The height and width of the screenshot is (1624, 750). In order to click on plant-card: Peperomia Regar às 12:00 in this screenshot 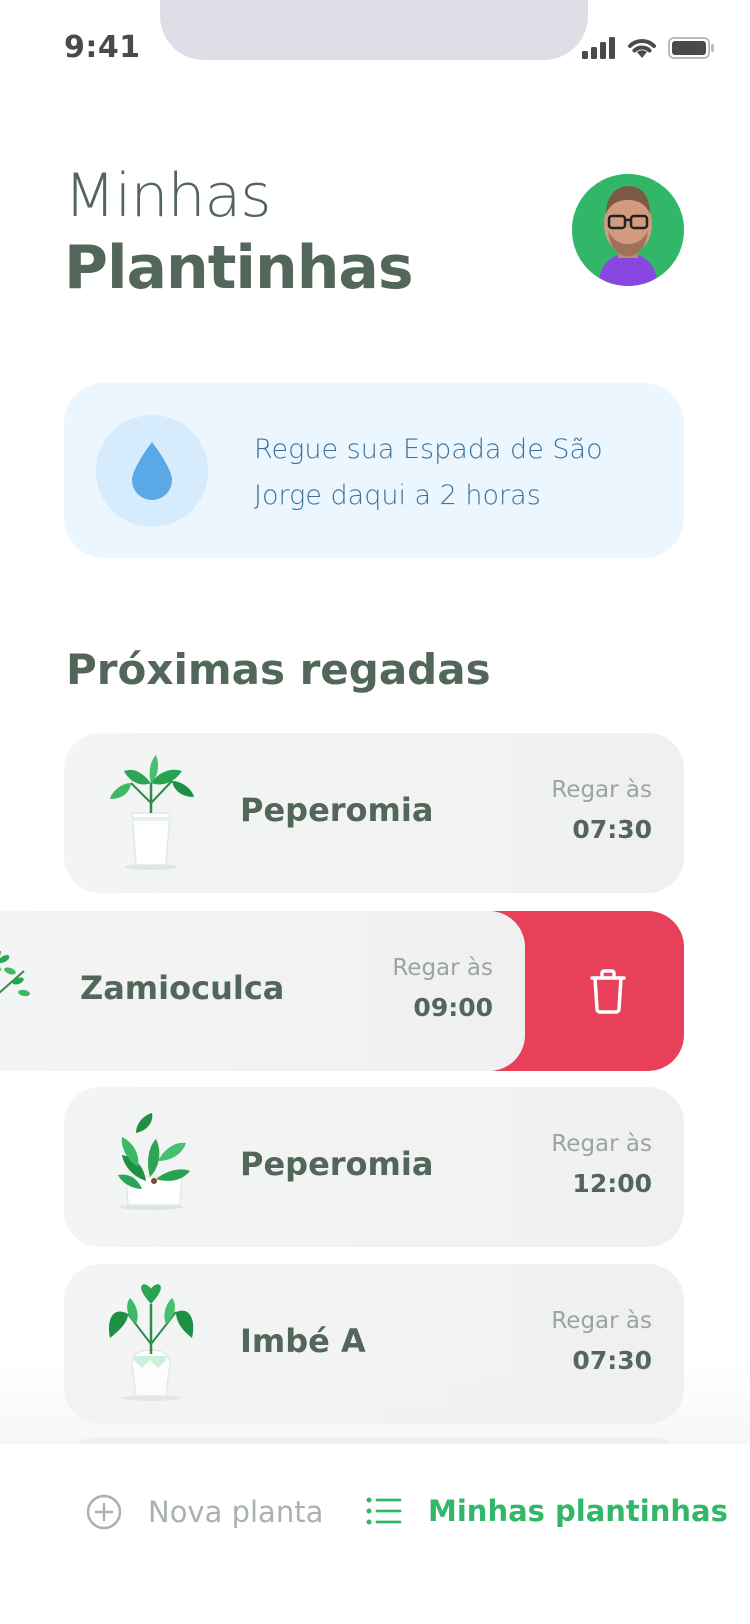, I will do `click(374, 1167)`.